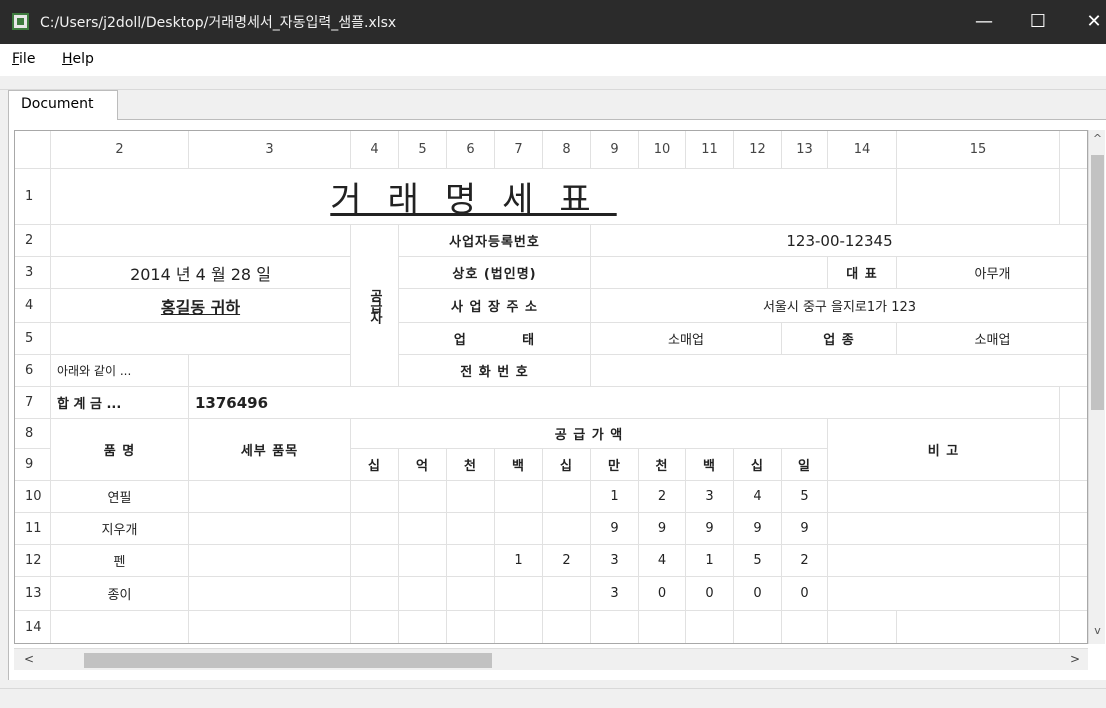  Describe the element at coordinates (423, 150) in the screenshot. I see `column-header: 5` at that location.